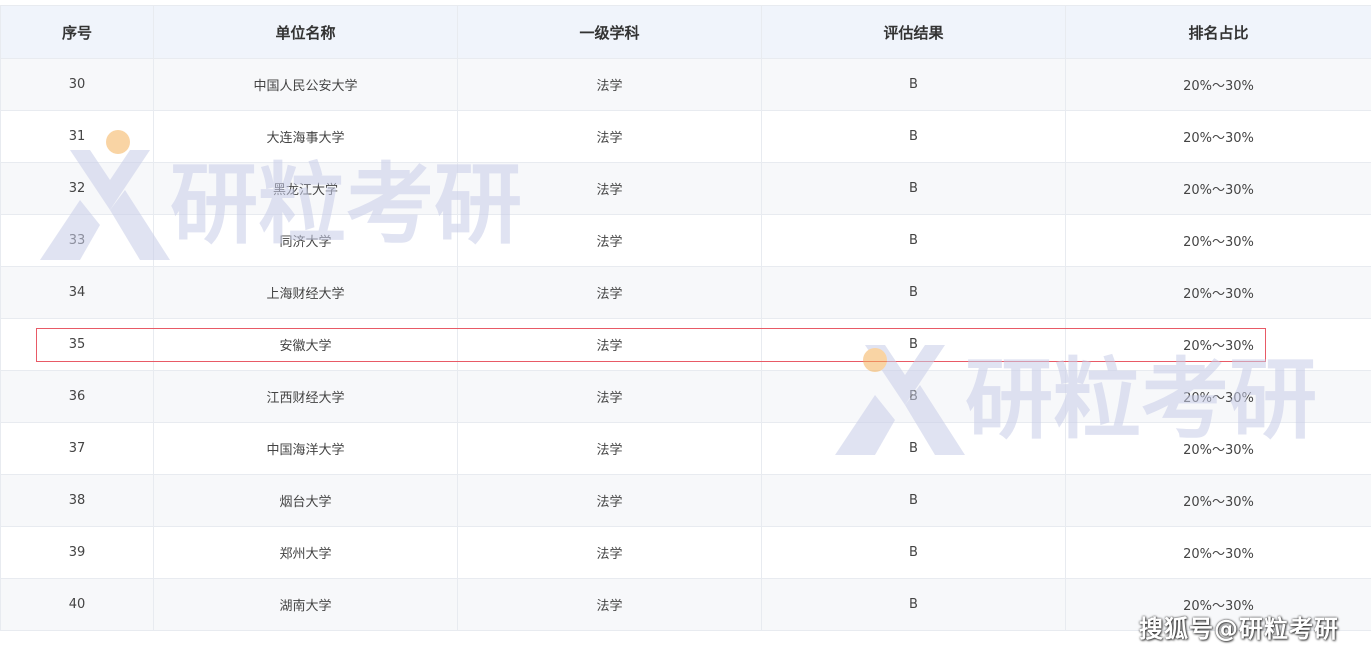  What do you see at coordinates (77, 344) in the screenshot?
I see `cell-index: 35` at bounding box center [77, 344].